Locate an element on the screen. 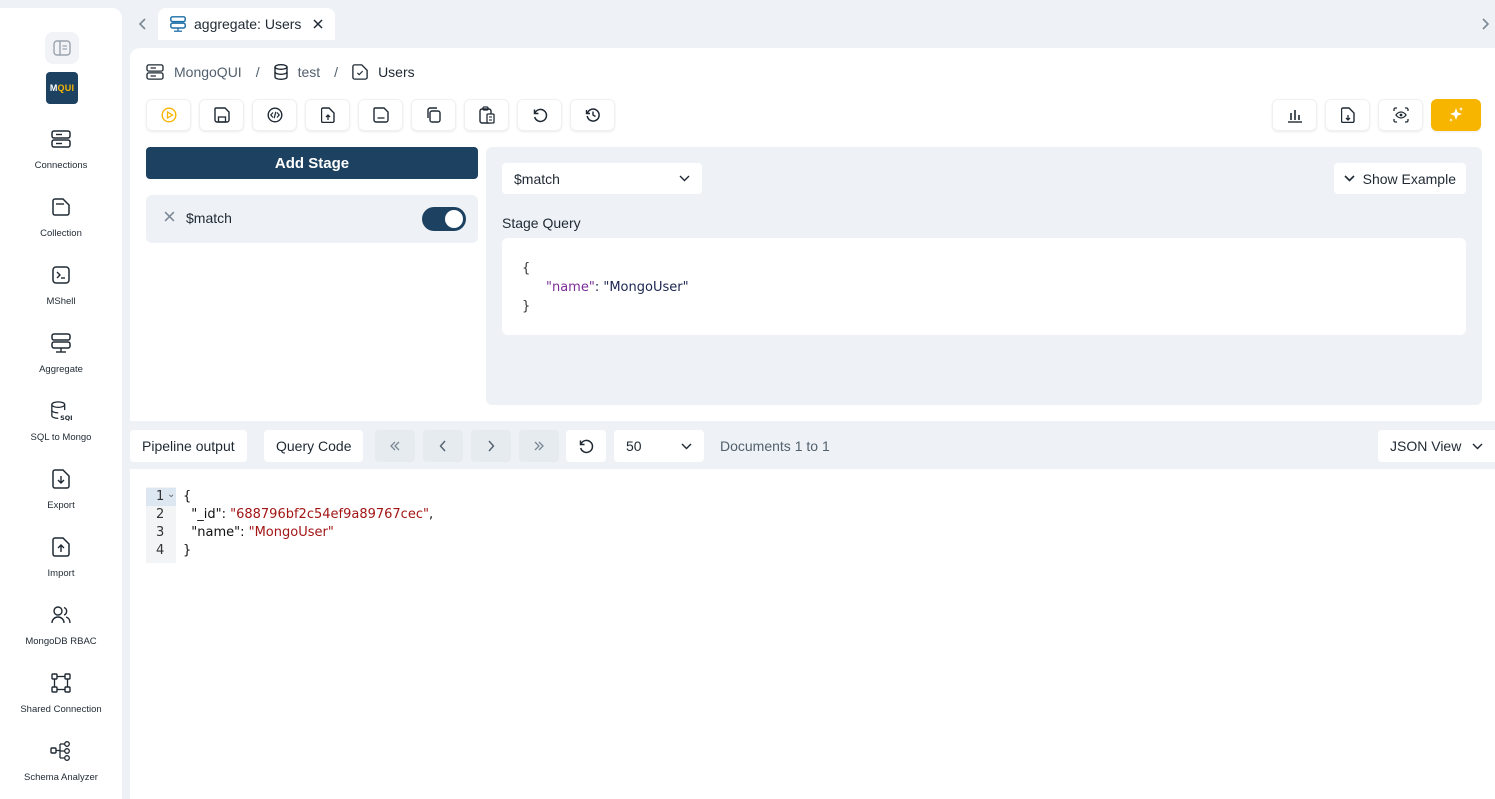 The height and width of the screenshot is (799, 1495). stage-operator-value: $match is located at coordinates (537, 178).